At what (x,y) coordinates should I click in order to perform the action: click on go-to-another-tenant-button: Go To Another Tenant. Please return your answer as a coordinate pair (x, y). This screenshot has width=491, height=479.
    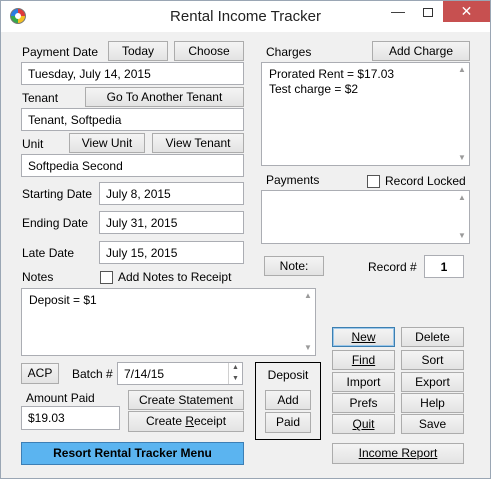
    Looking at the image, I should click on (164, 97).